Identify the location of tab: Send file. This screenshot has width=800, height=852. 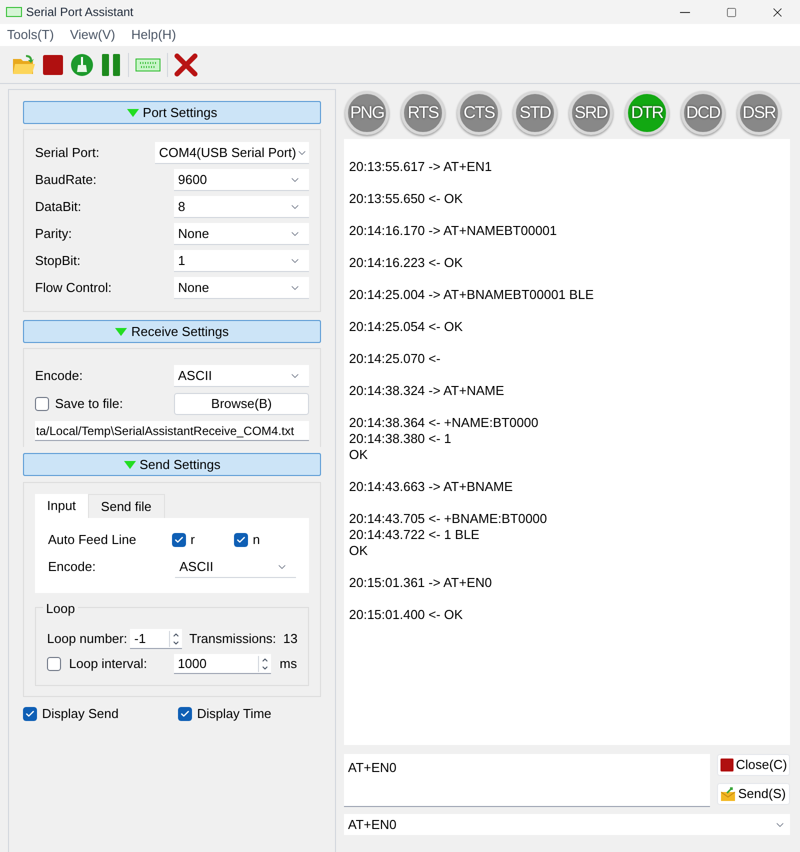
(126, 506).